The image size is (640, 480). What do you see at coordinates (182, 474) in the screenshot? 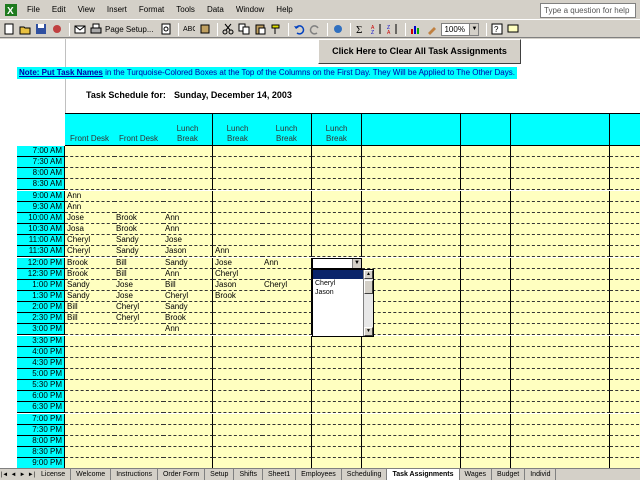
I see `tab-order-form: Order Form` at bounding box center [182, 474].